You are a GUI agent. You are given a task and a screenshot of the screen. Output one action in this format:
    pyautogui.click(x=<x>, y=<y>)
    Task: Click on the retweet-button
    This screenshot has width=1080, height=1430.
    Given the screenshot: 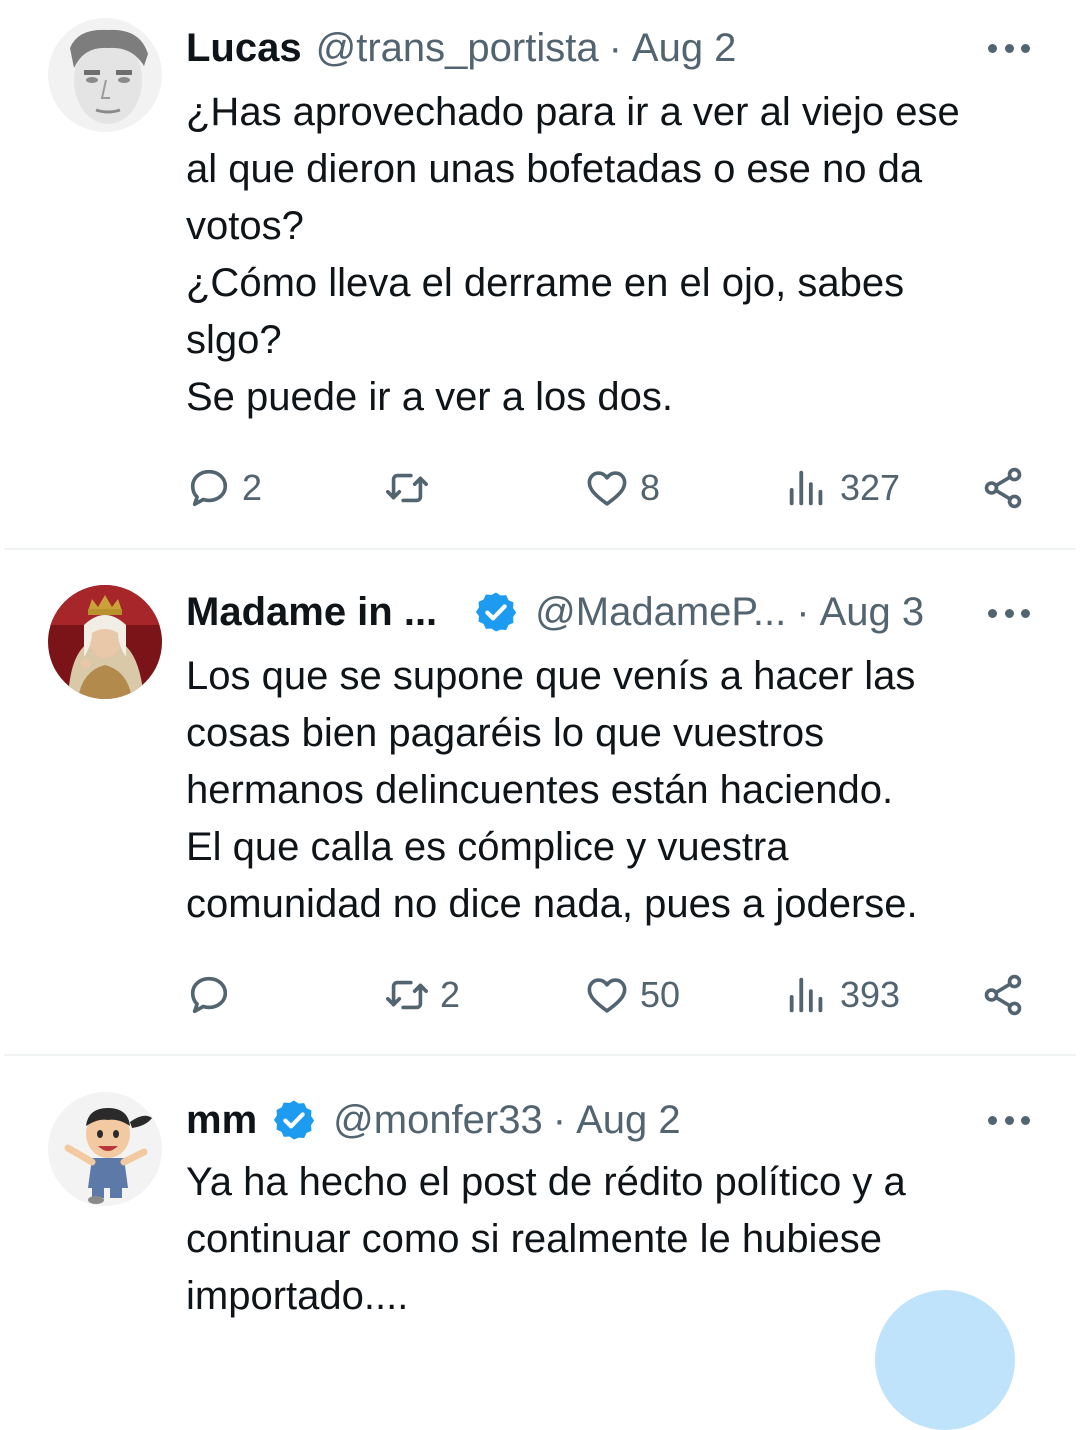 What is the action you would take?
    pyautogui.click(x=412, y=488)
    